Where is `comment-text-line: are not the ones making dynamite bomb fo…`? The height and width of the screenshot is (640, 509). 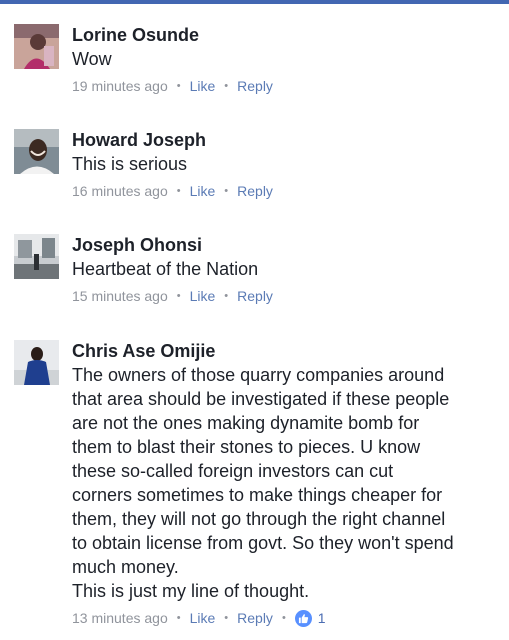
comment-text-line: are not the ones making dynamite bomb fo… is located at coordinates (246, 423).